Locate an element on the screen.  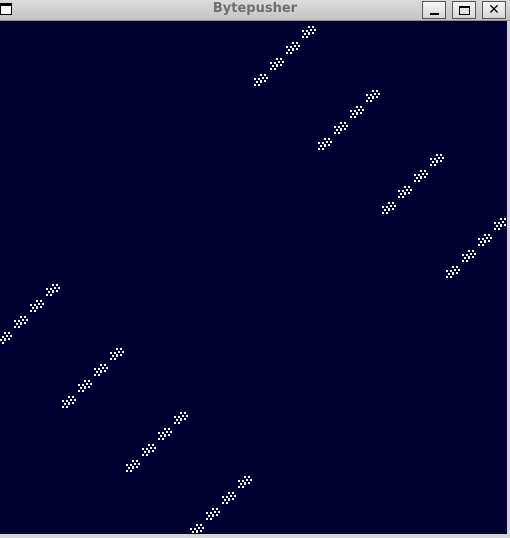
close-icon: ✕ is located at coordinates (494, 10).